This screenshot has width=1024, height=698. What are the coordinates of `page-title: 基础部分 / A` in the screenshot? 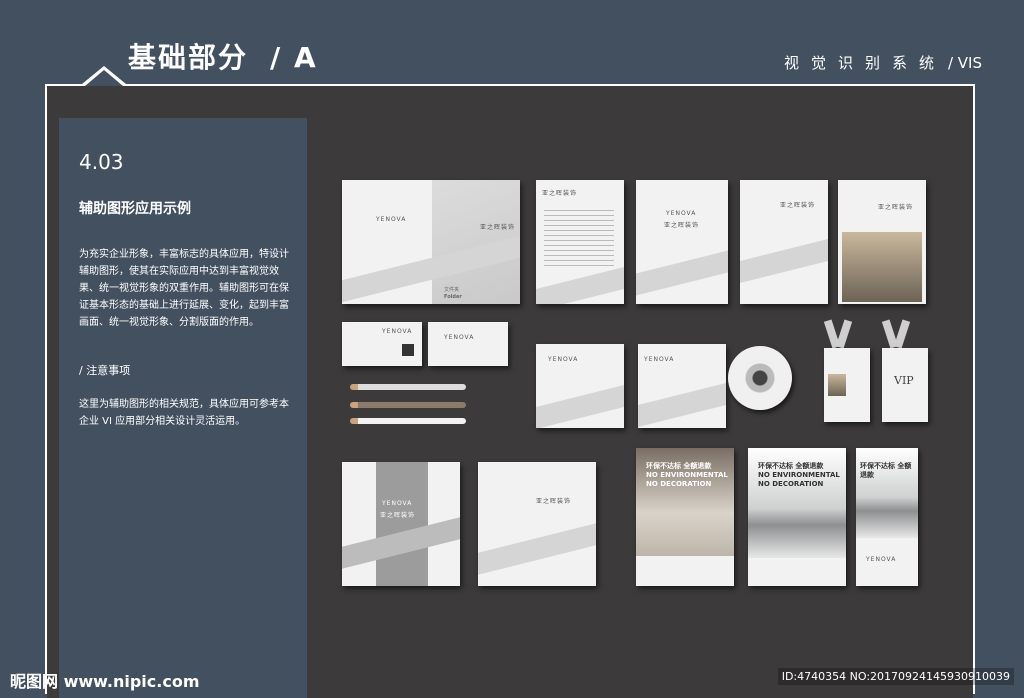 It's located at (223, 56).